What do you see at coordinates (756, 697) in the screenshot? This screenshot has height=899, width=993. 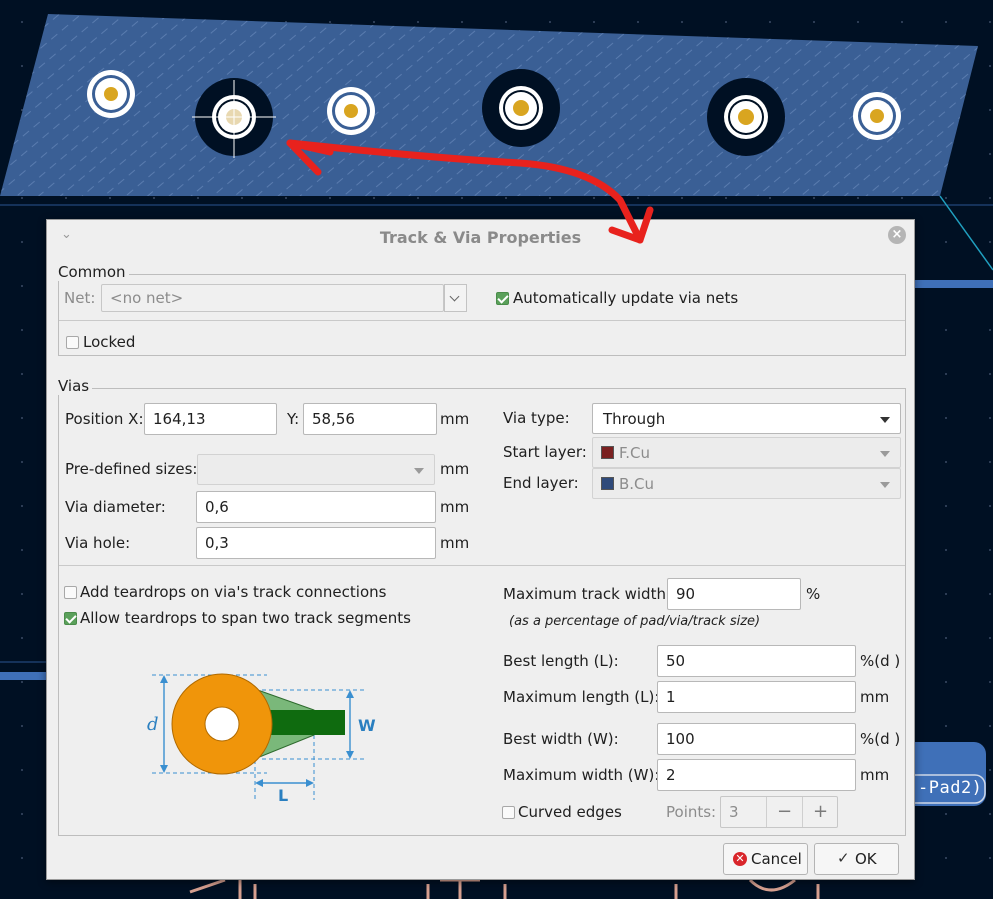 I see `max-length-input: 1` at bounding box center [756, 697].